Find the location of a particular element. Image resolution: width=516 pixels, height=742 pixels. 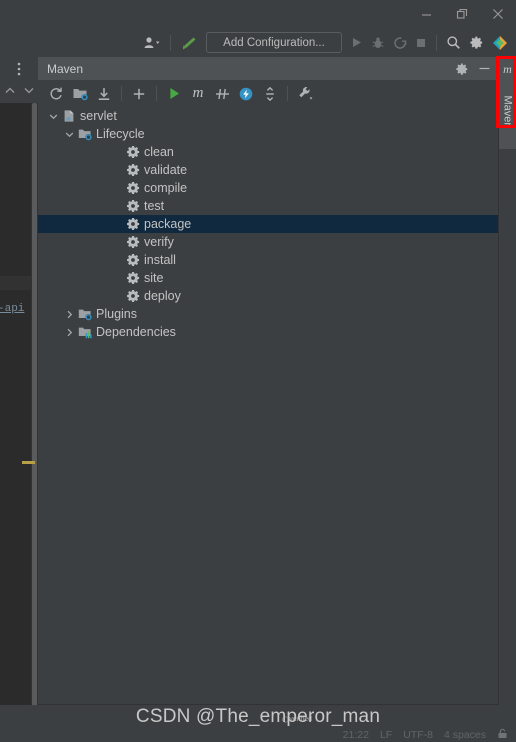

right-tab-maven: m Maven is located at coordinates (507, 103).